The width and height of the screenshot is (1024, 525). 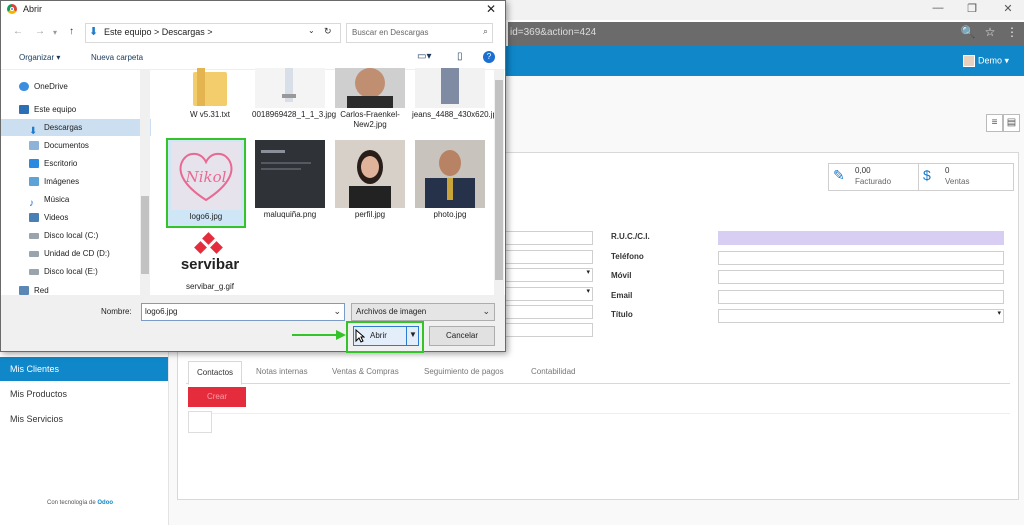 What do you see at coordinates (63, 127) in the screenshot?
I see `nav-label: Descargas` at bounding box center [63, 127].